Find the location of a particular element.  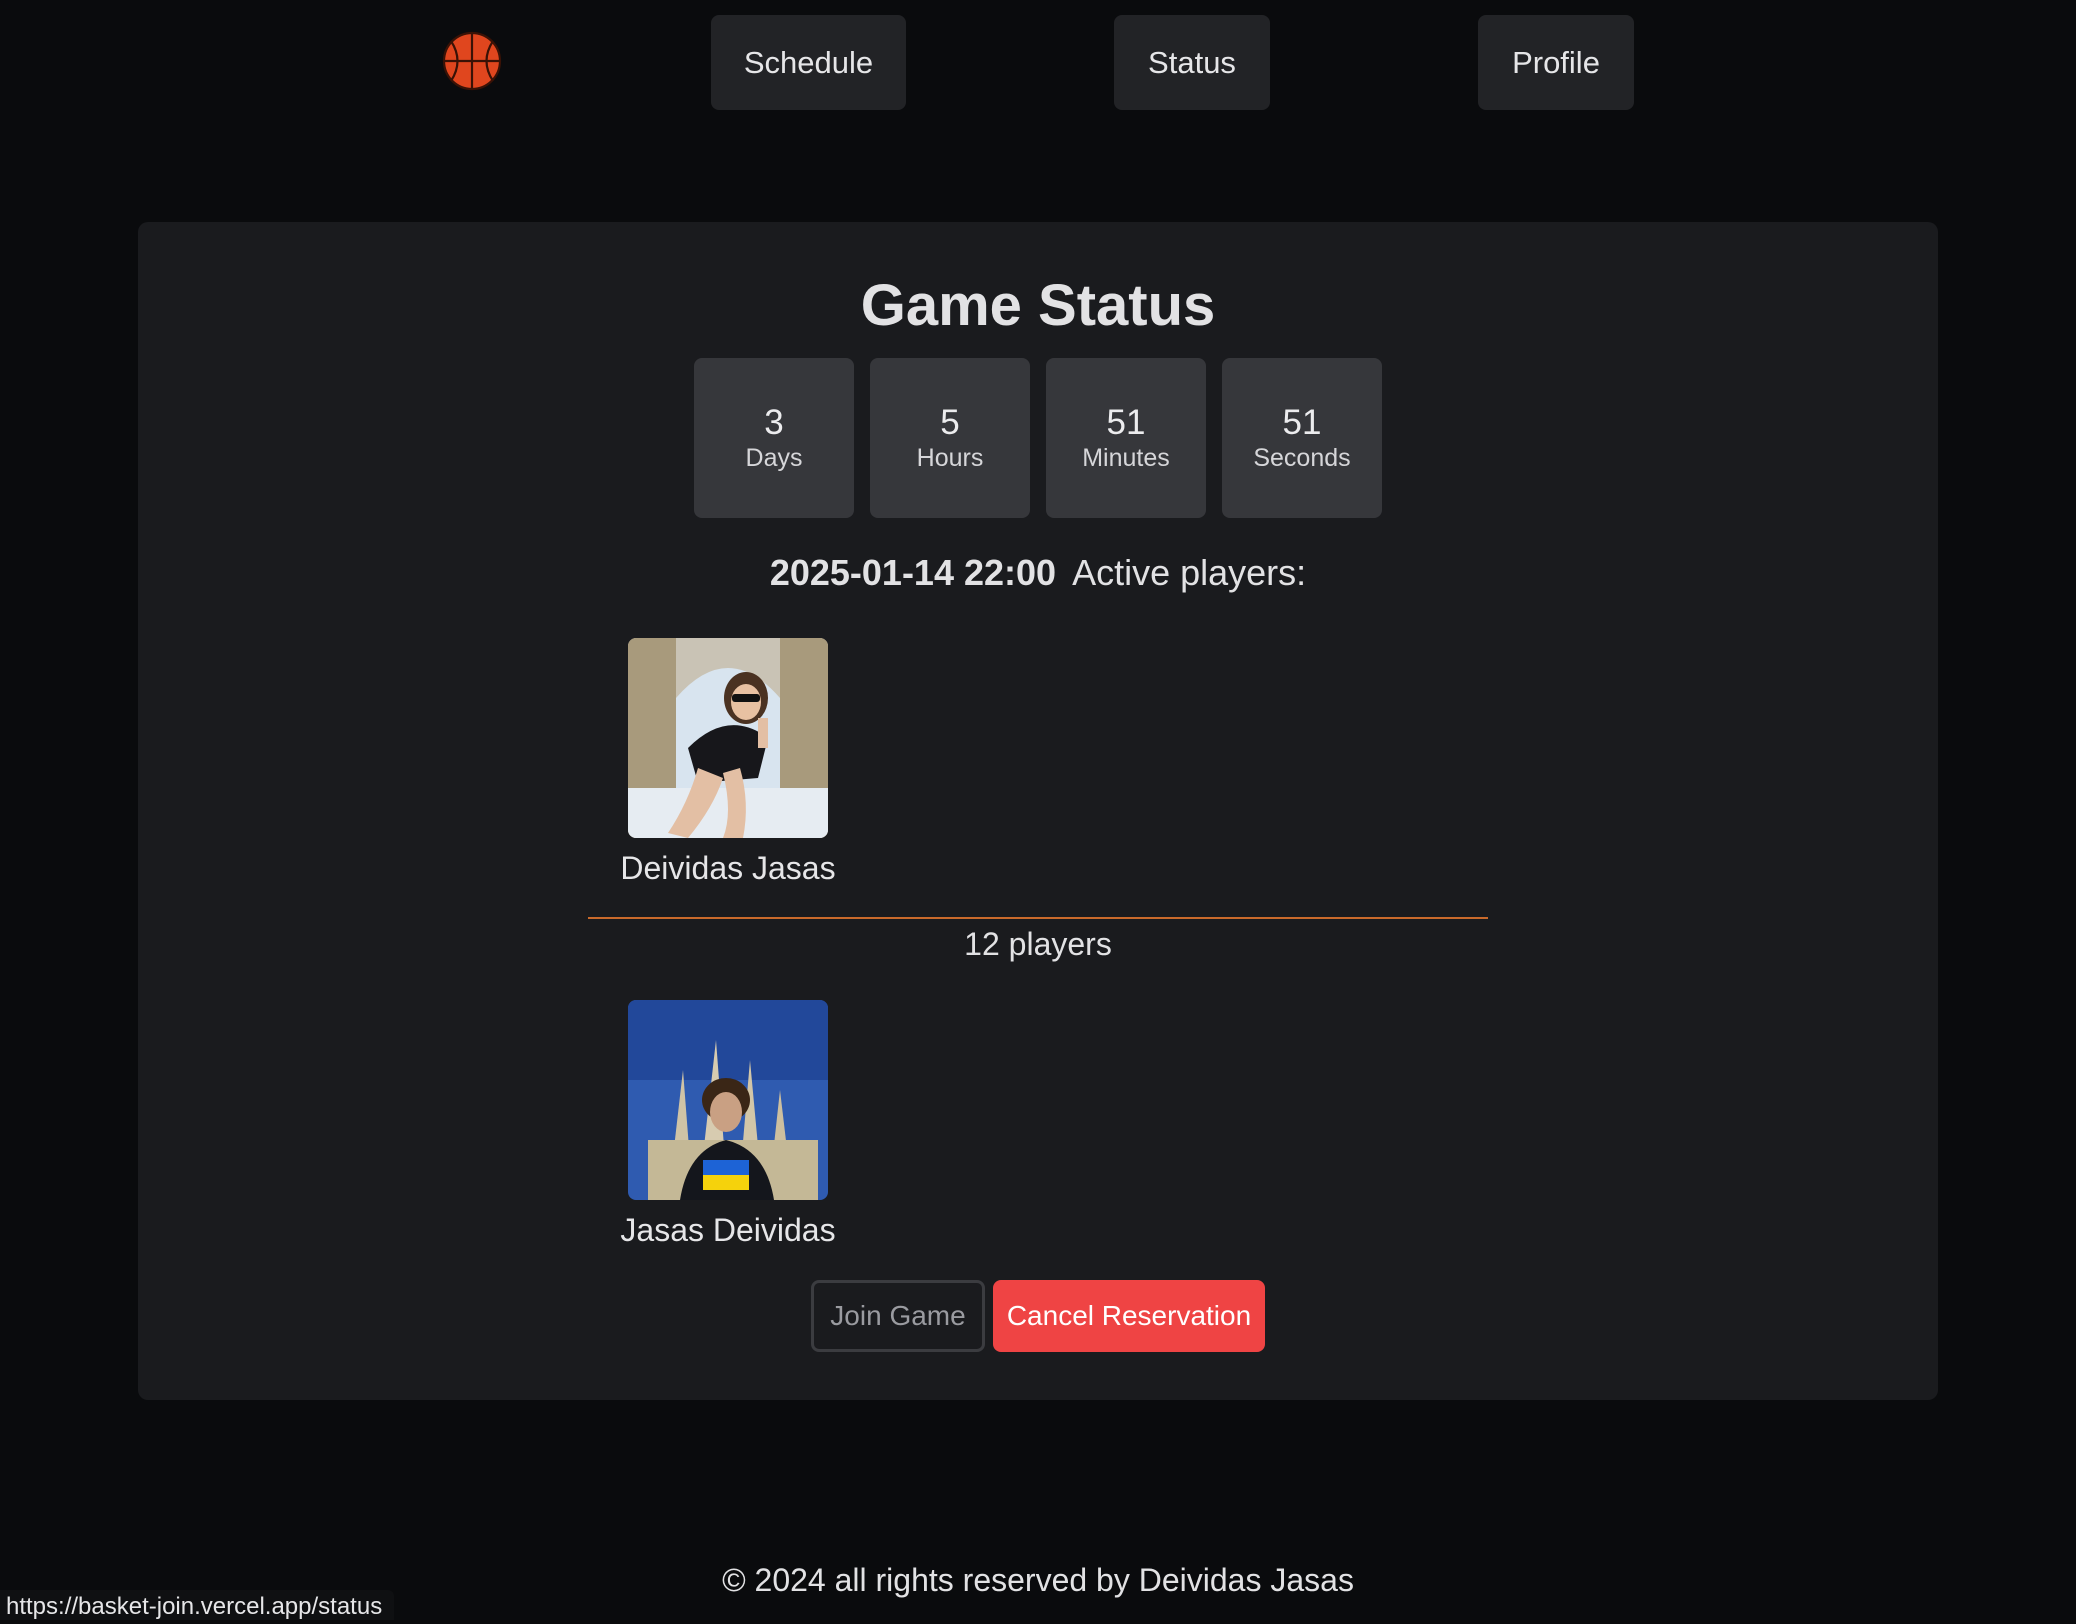

game-date: 2025-01-14 22:00 is located at coordinates (913, 572).